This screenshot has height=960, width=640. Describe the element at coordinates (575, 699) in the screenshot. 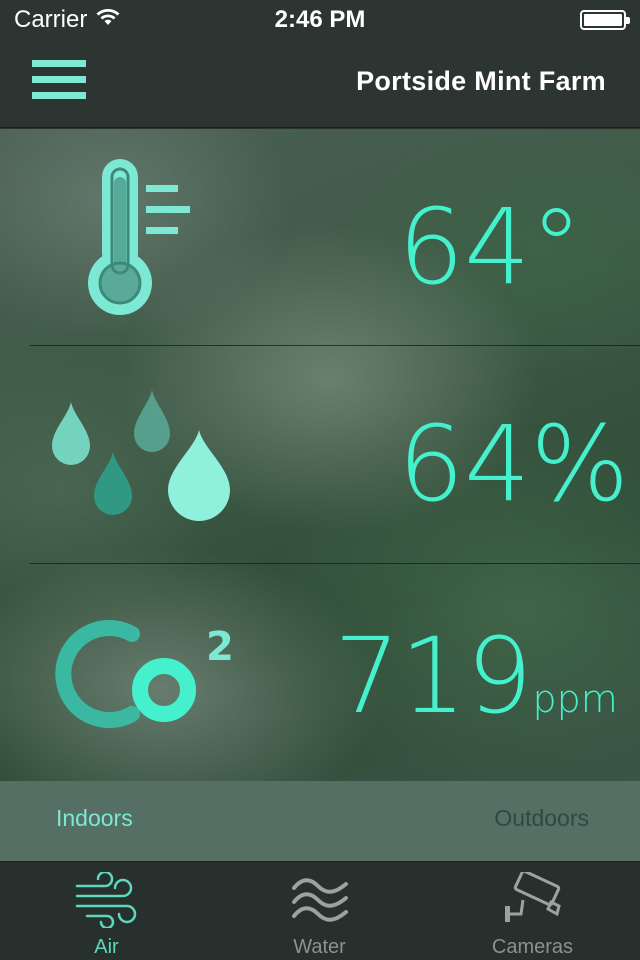

I see `co2-unit: ppm` at that location.